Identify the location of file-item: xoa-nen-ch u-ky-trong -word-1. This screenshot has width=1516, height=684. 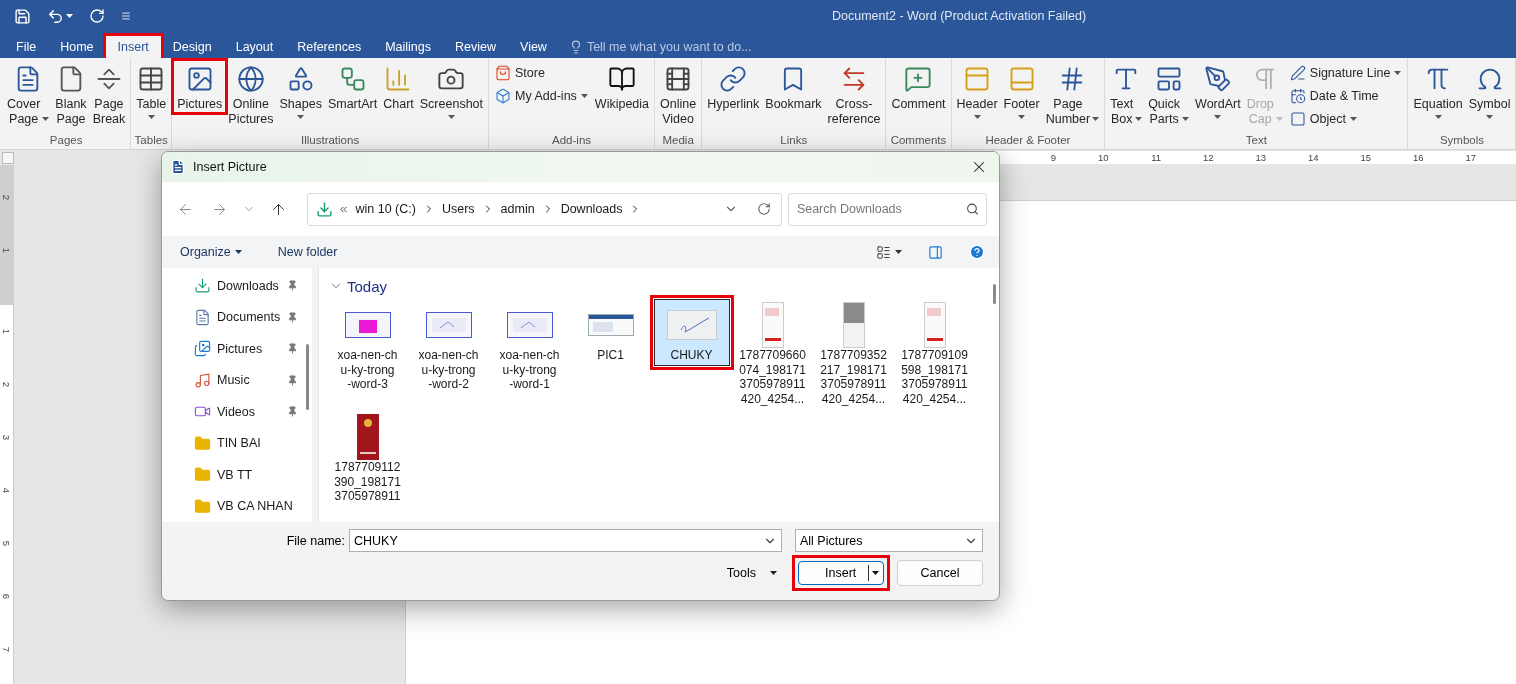
(529, 347).